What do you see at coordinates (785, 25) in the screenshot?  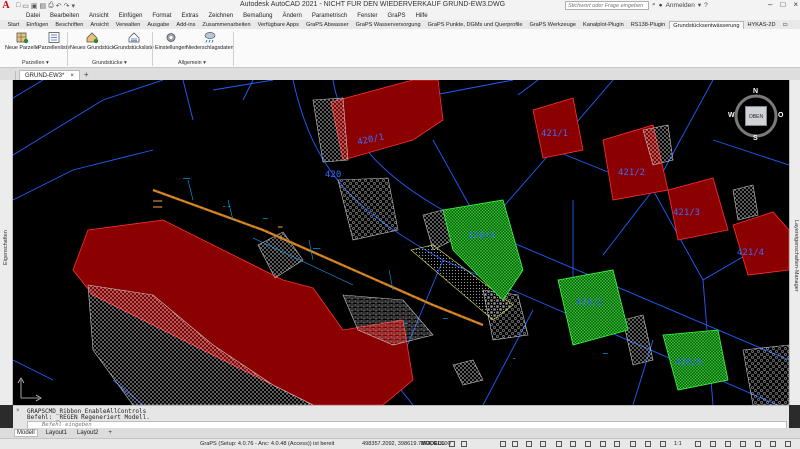 I see `ribbon-minimize-icon: ▭` at bounding box center [785, 25].